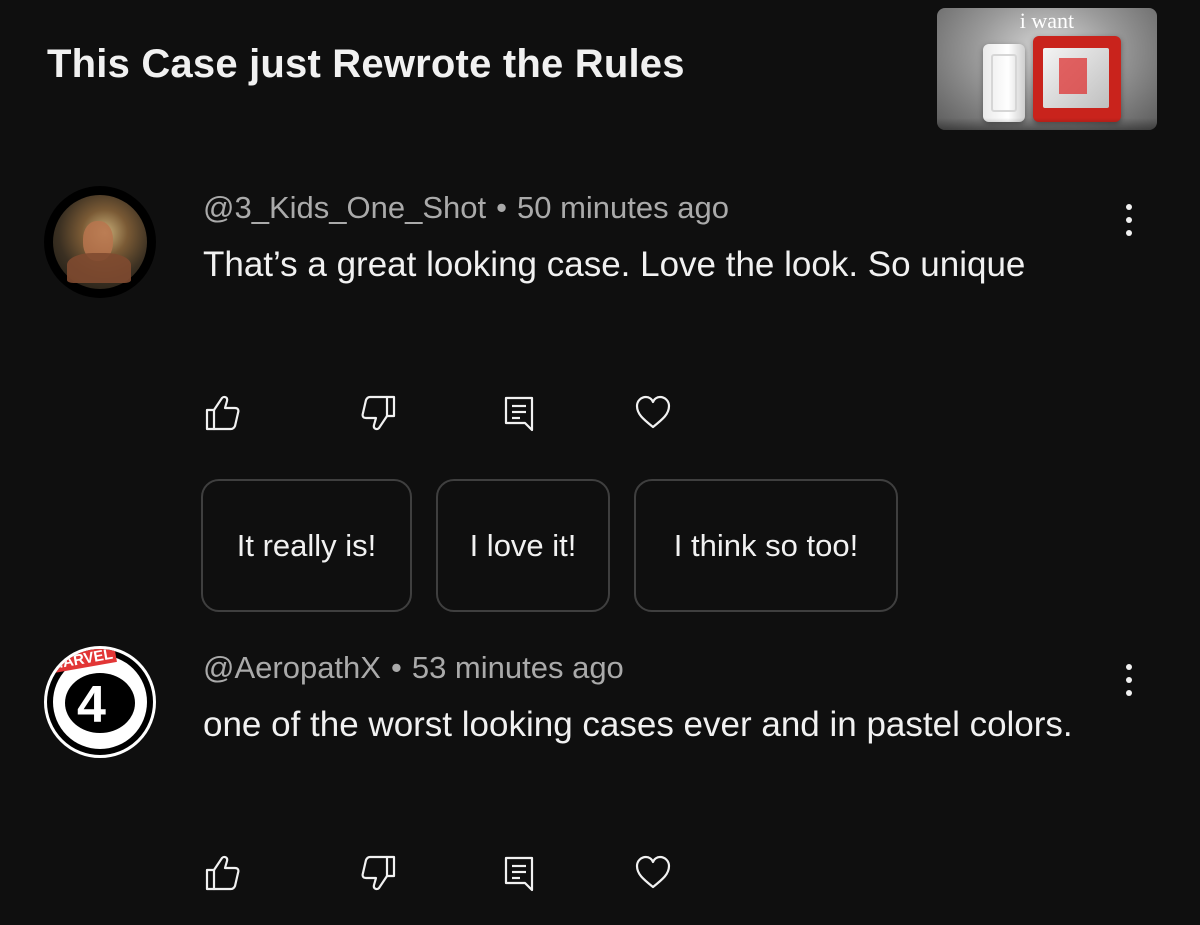 The width and height of the screenshot is (1200, 925). I want to click on video-title: This Case just Rewrote the Rules, so click(366, 64).